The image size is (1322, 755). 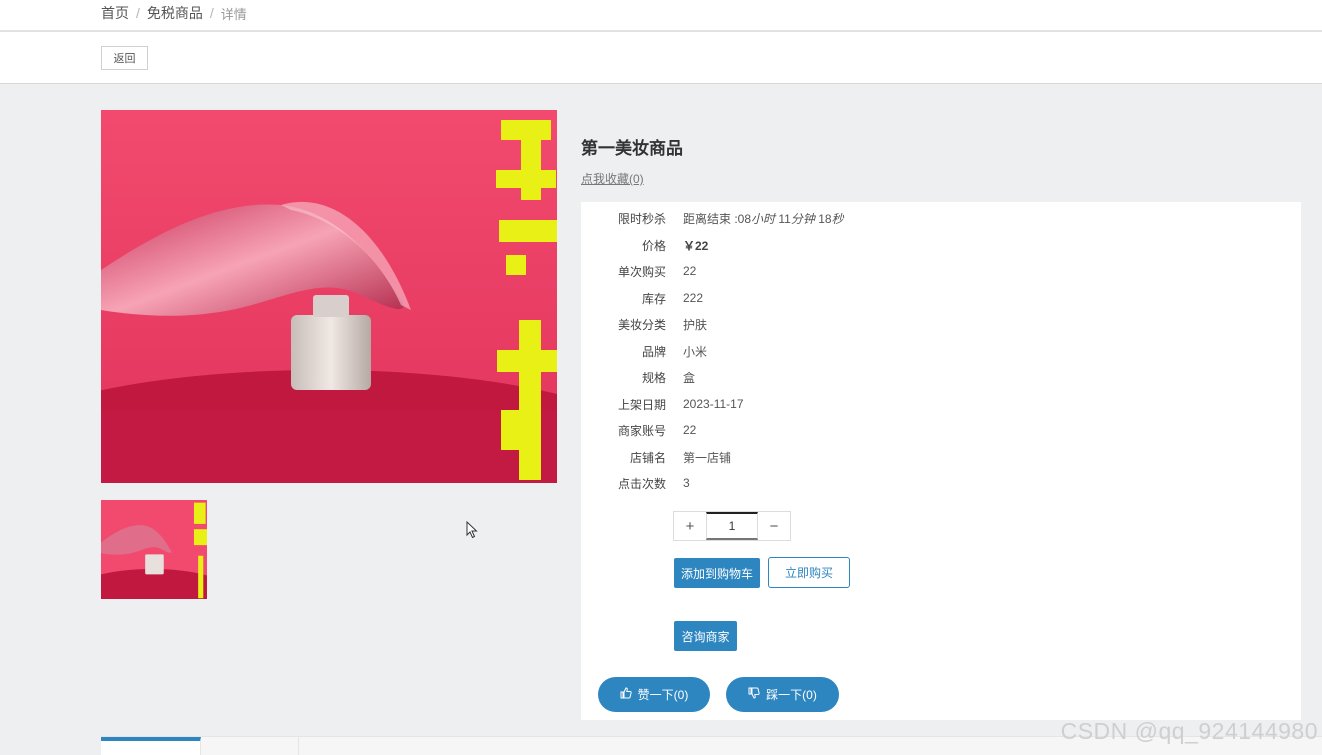 What do you see at coordinates (641, 271) in the screenshot?
I see `attribute-label: 单次购买` at bounding box center [641, 271].